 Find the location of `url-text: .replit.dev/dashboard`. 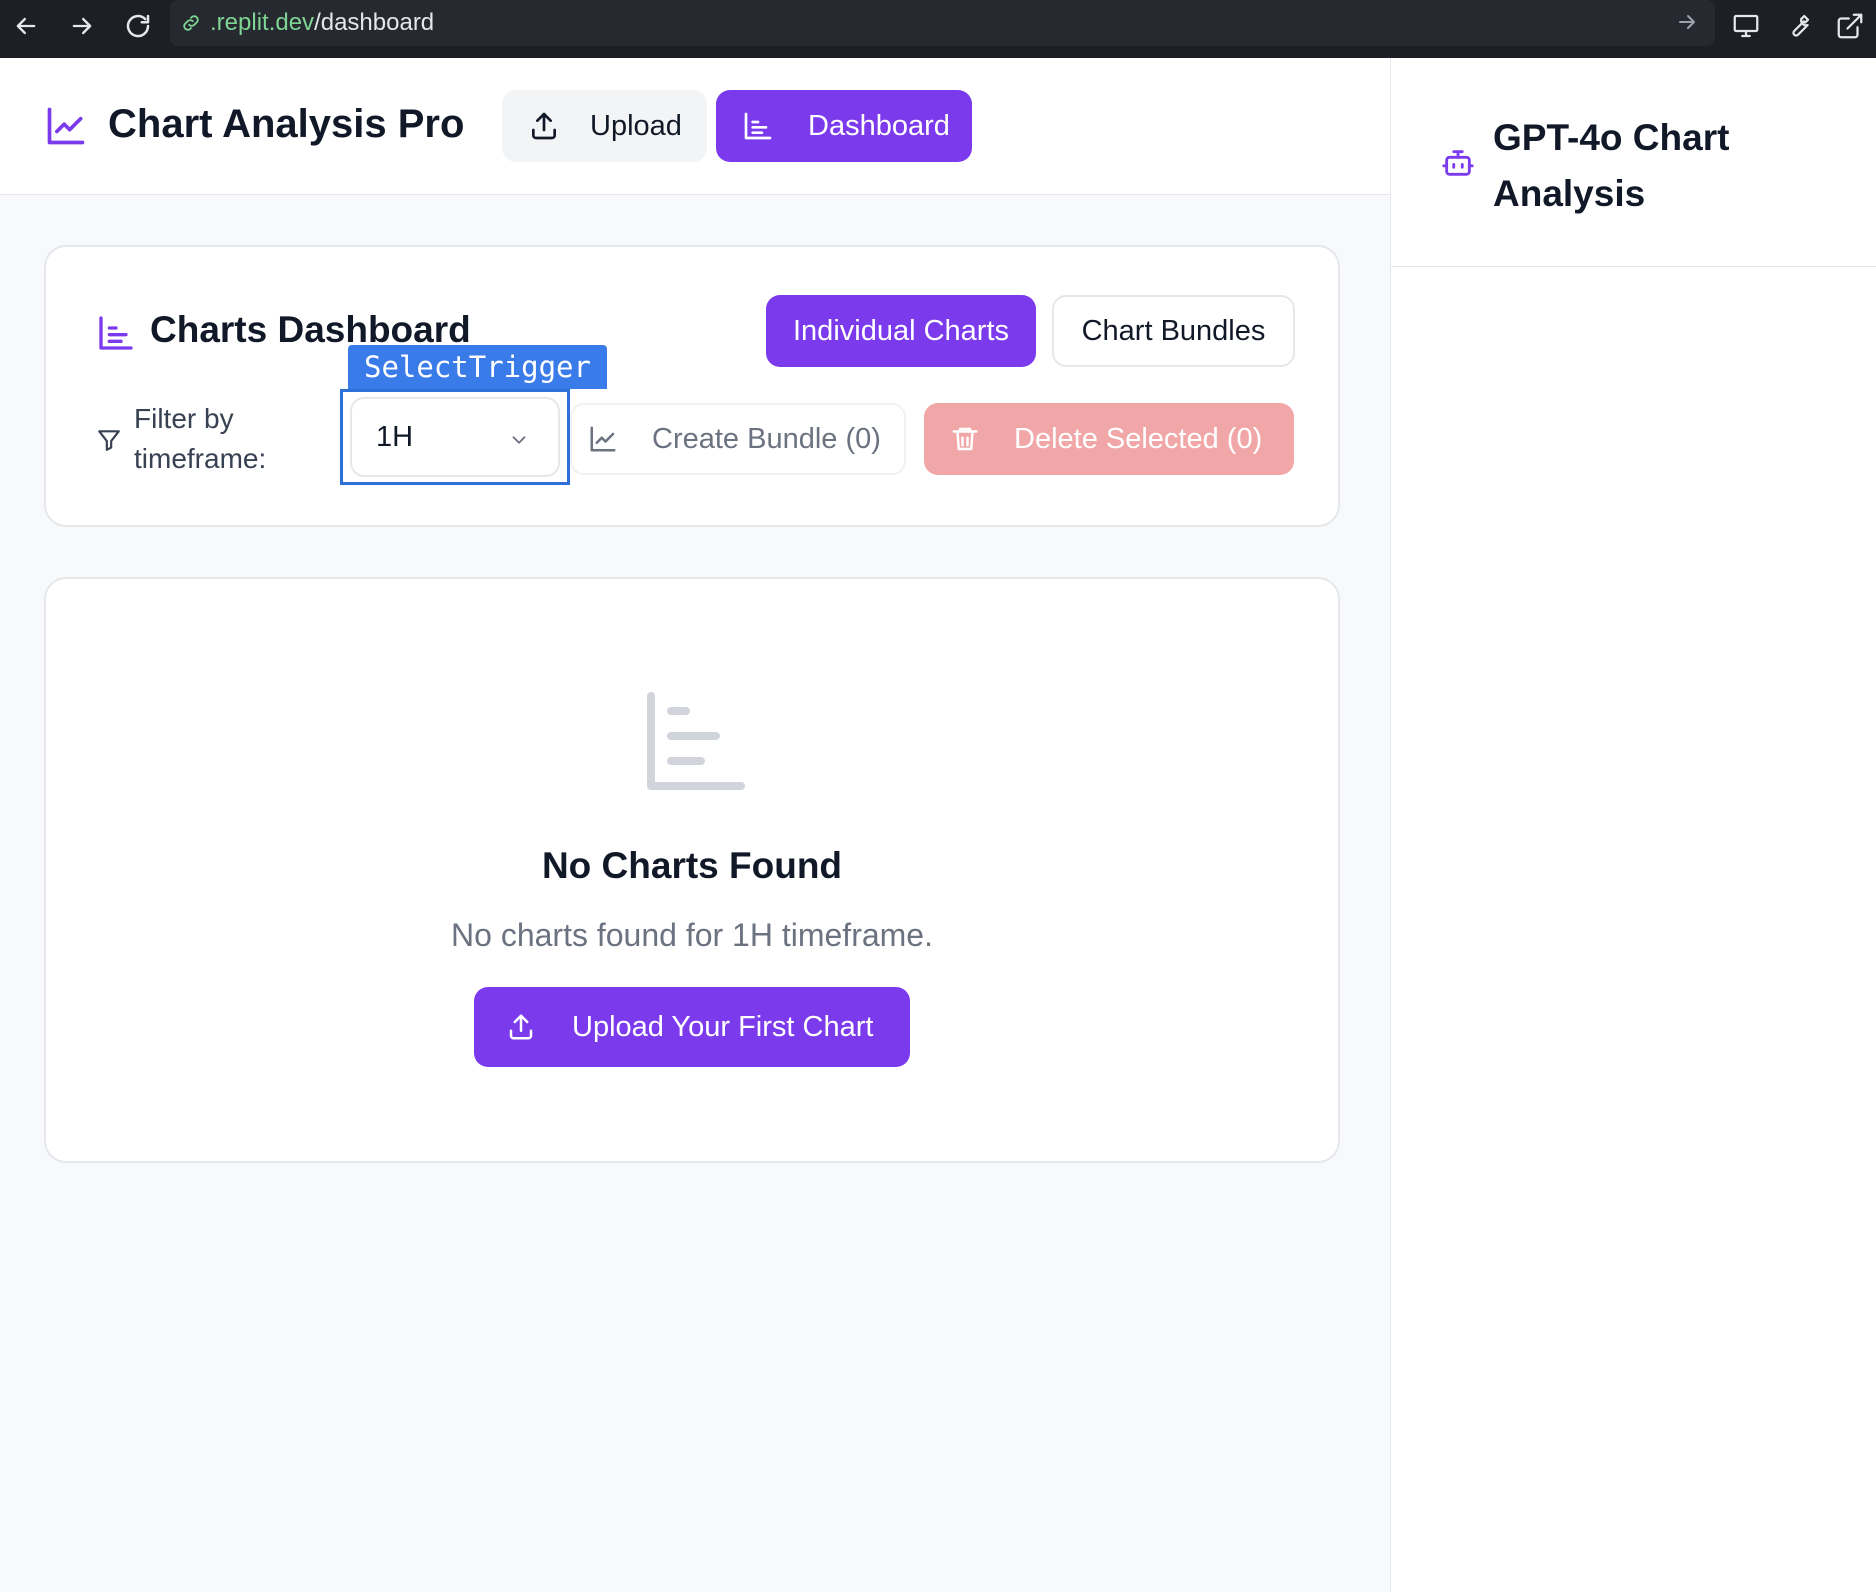

url-text: .replit.dev/dashboard is located at coordinates (322, 23).